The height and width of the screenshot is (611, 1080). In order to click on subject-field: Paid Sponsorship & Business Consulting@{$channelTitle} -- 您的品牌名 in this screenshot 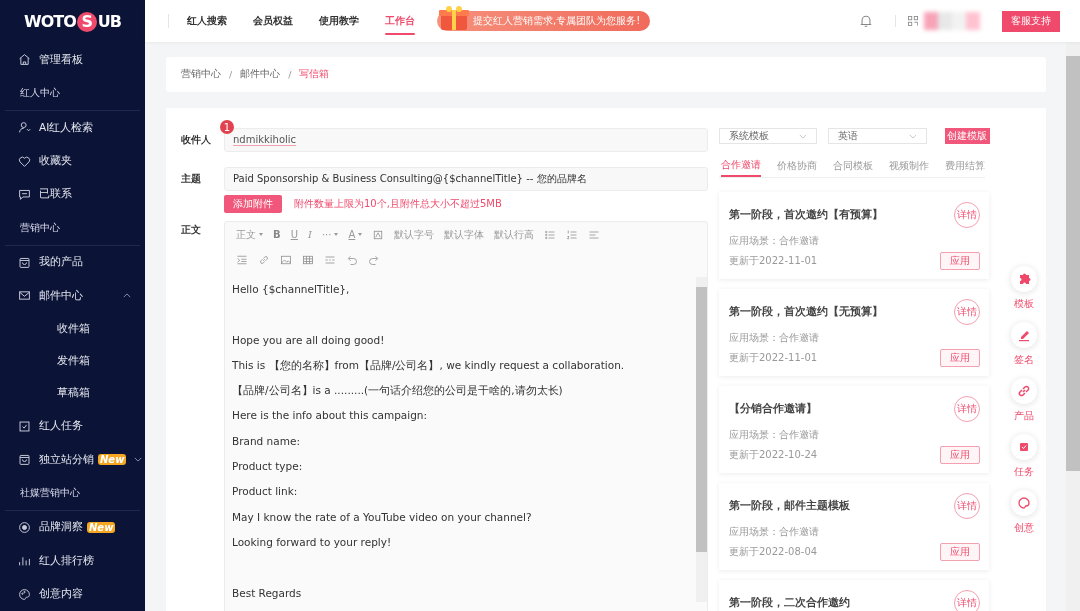, I will do `click(466, 179)`.